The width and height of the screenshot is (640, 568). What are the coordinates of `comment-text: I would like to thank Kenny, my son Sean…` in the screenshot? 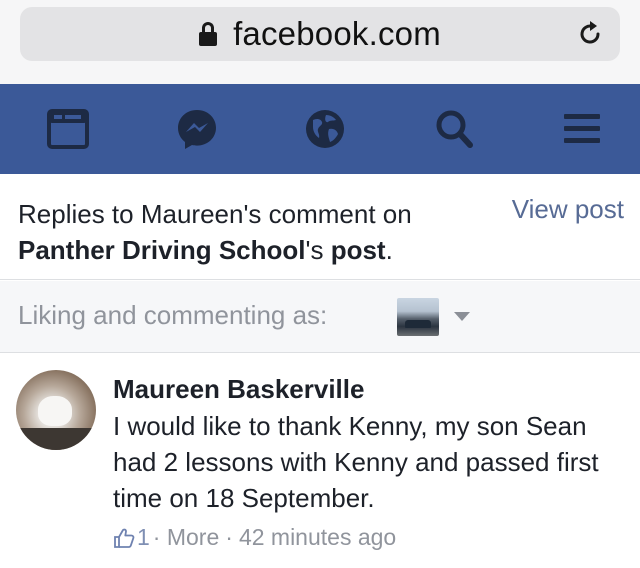 It's located at (356, 462).